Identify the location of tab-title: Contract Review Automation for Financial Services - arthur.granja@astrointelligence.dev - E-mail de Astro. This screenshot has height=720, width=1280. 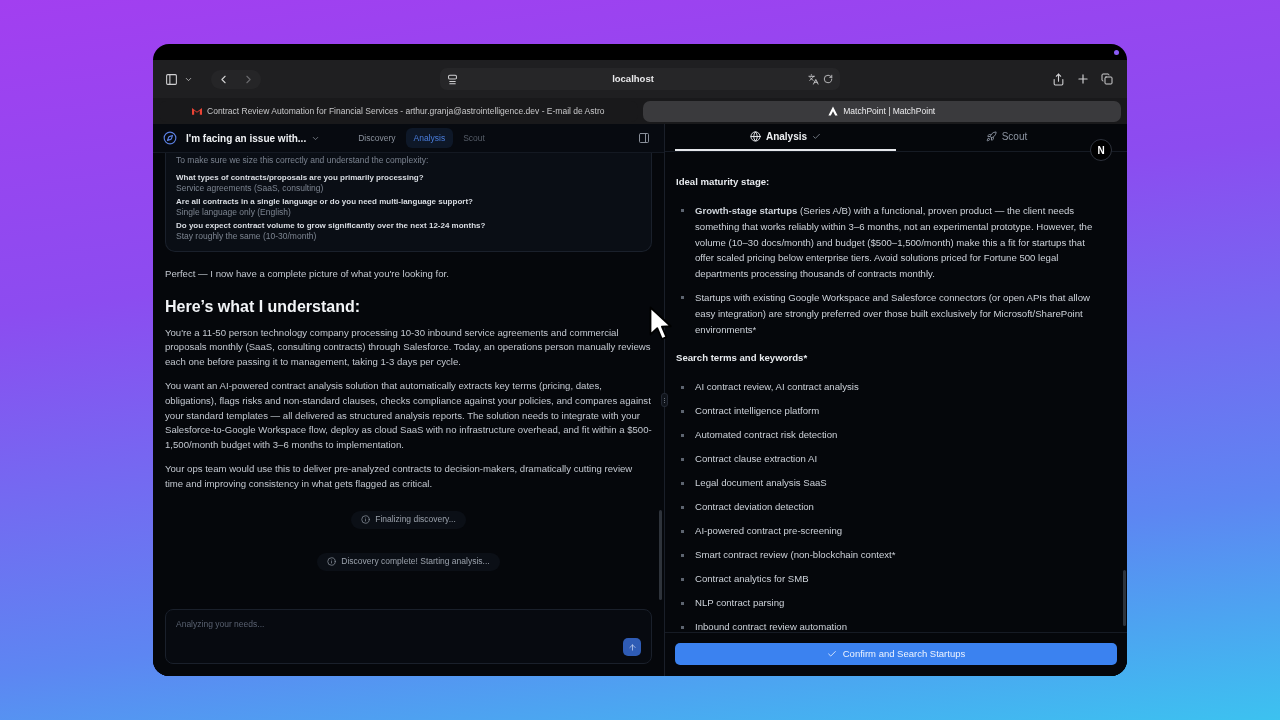
(406, 111).